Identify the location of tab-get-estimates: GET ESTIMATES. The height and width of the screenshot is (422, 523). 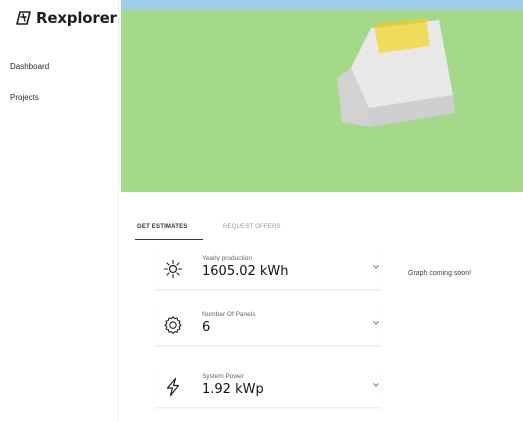
(169, 229).